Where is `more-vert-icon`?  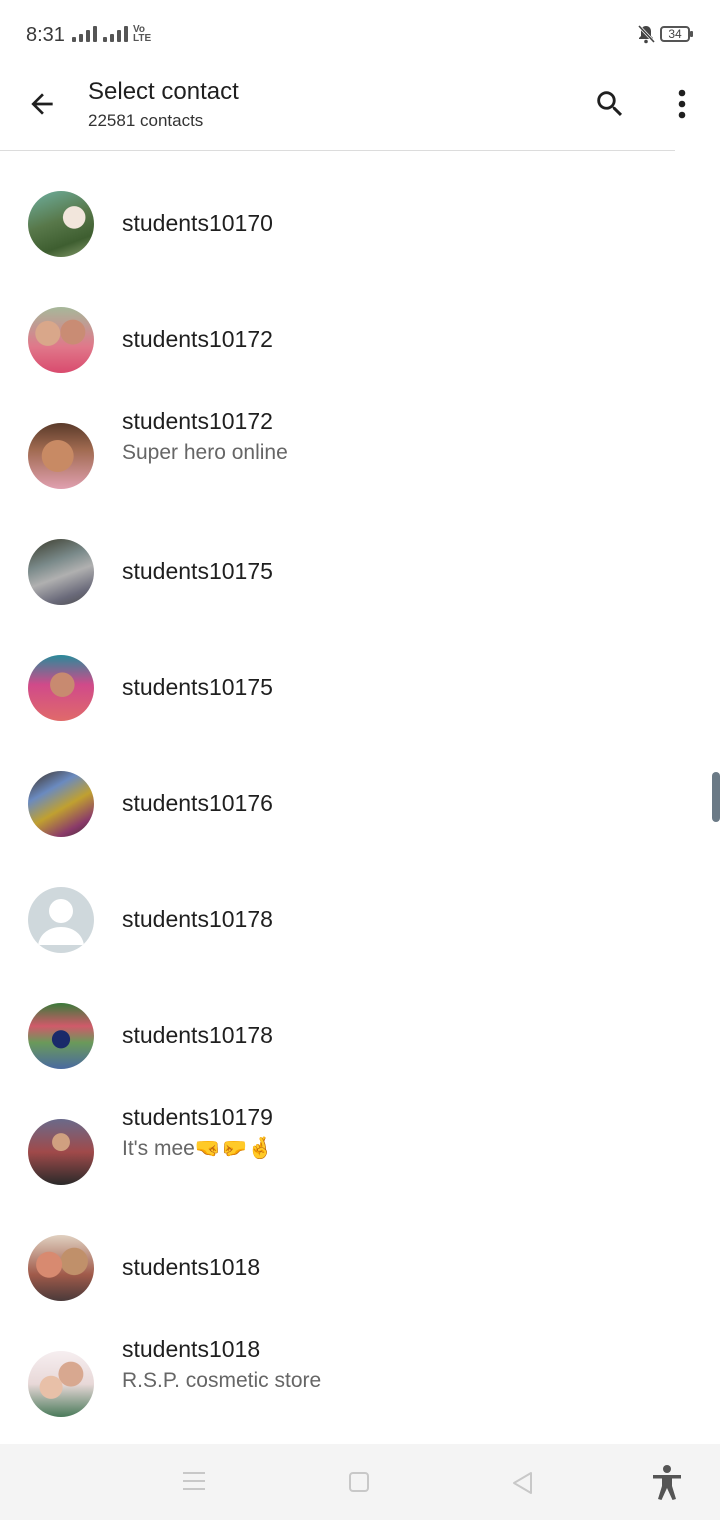
more-vert-icon is located at coordinates (682, 104).